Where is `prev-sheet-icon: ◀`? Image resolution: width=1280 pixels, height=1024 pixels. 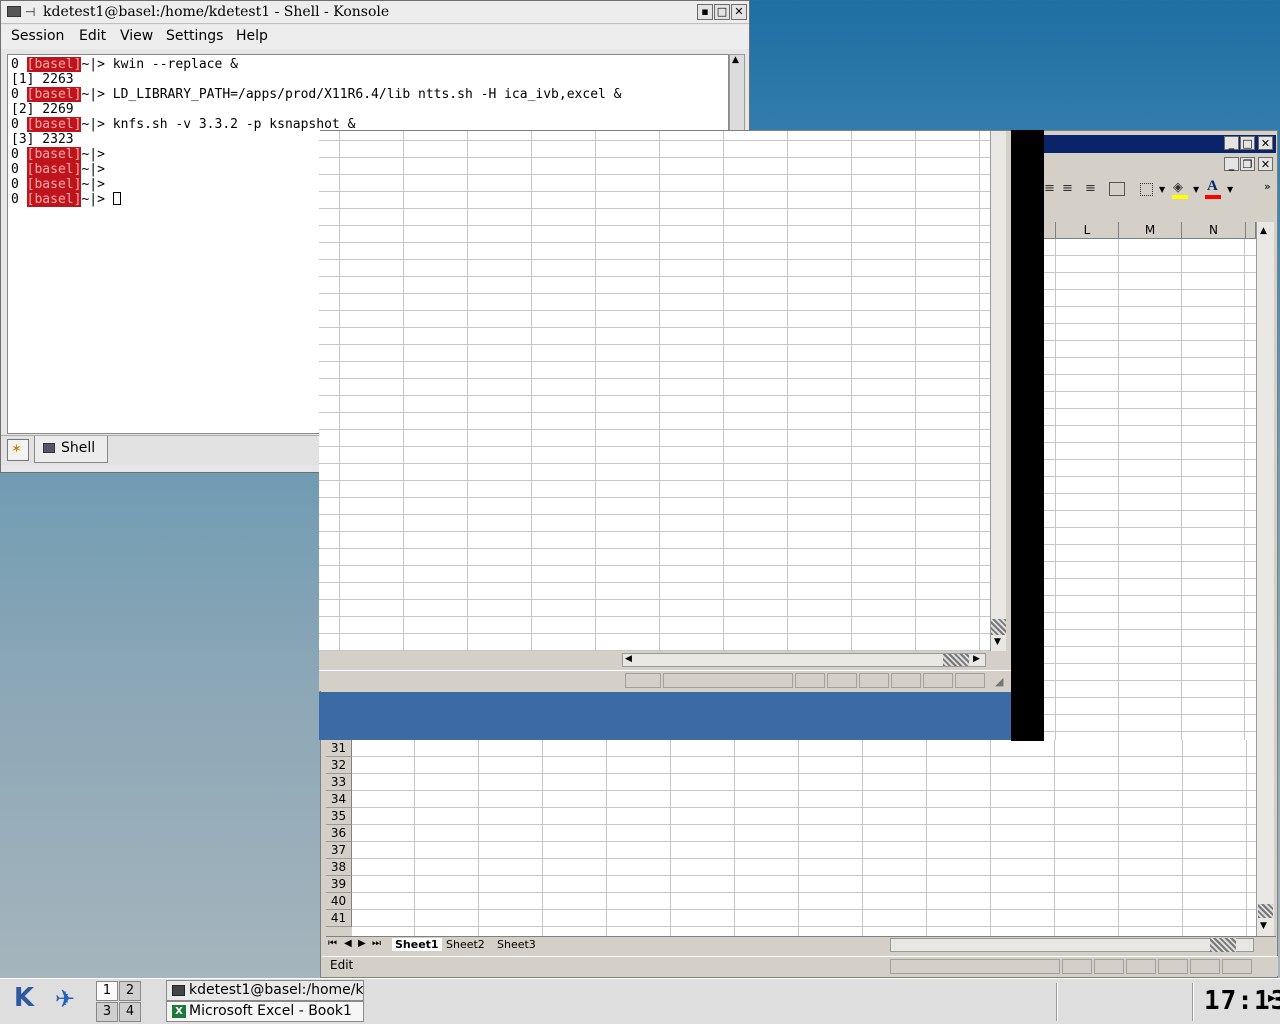 prev-sheet-icon: ◀ is located at coordinates (348, 943).